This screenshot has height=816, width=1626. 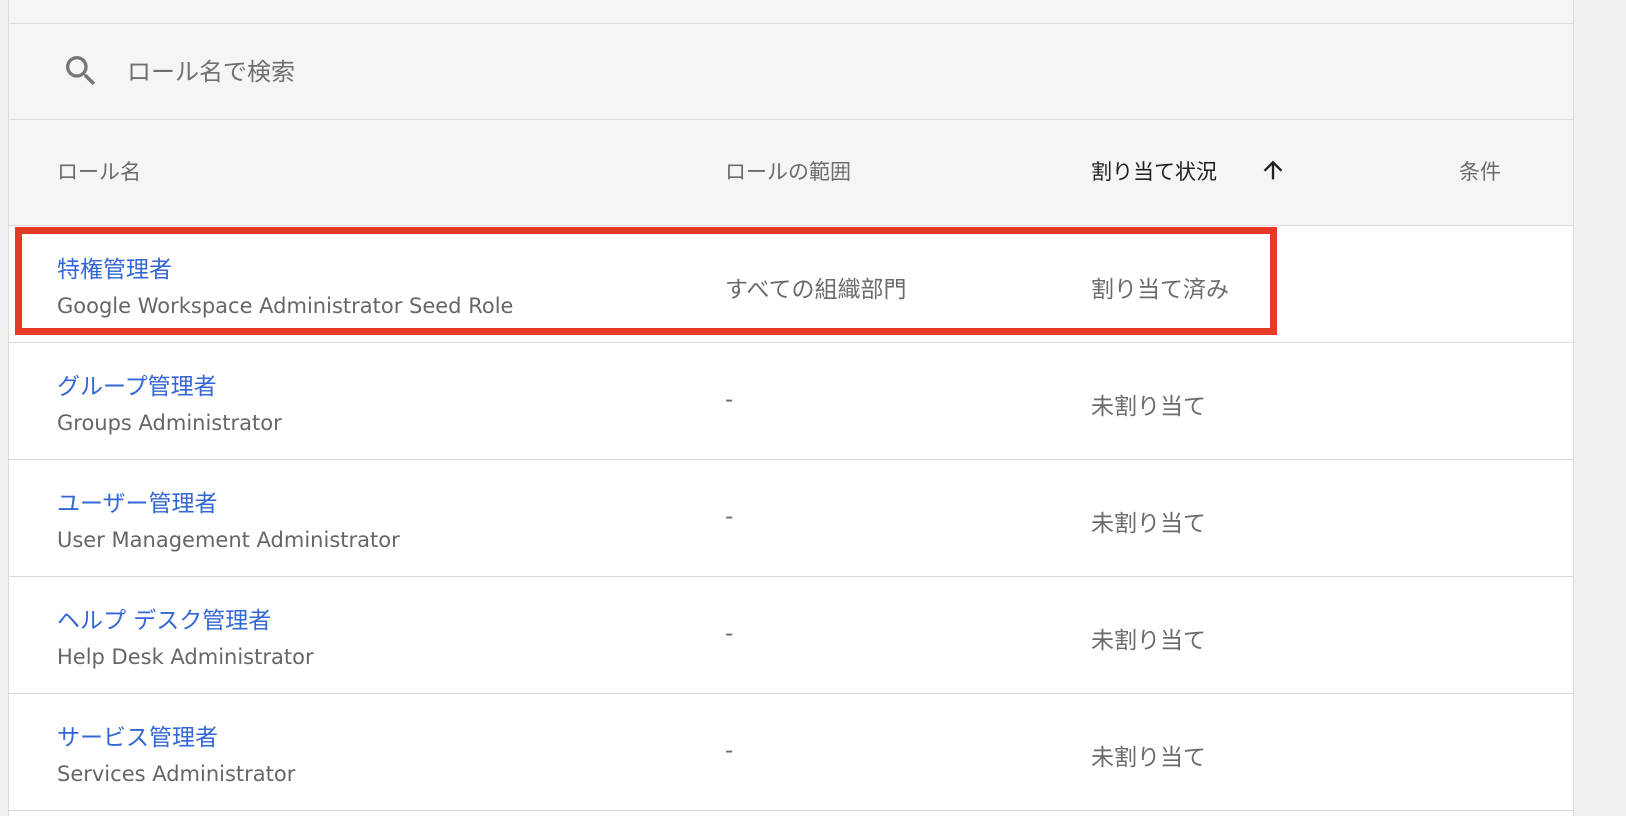 I want to click on role-description: Google Workspace Administrator Seed Role, so click(x=285, y=306).